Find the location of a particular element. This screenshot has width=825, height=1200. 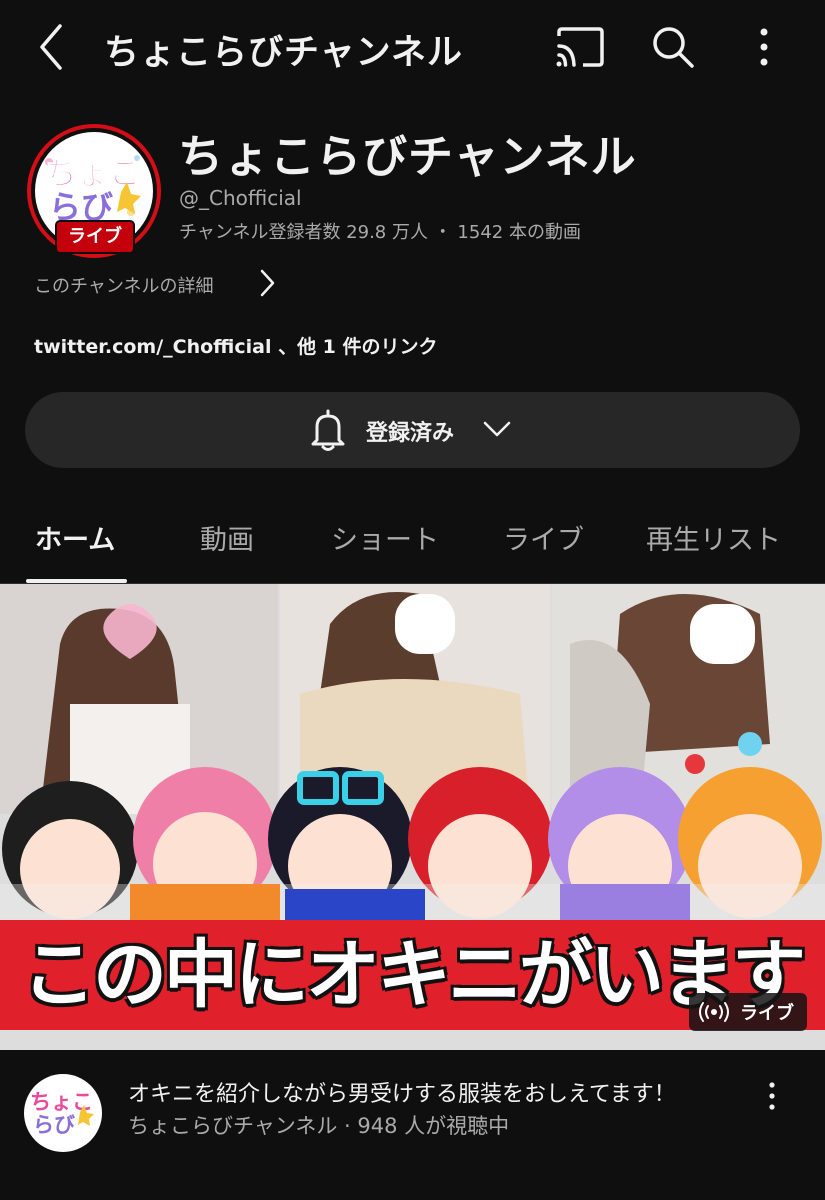

live-chip-label: ライブ is located at coordinates (767, 1013).